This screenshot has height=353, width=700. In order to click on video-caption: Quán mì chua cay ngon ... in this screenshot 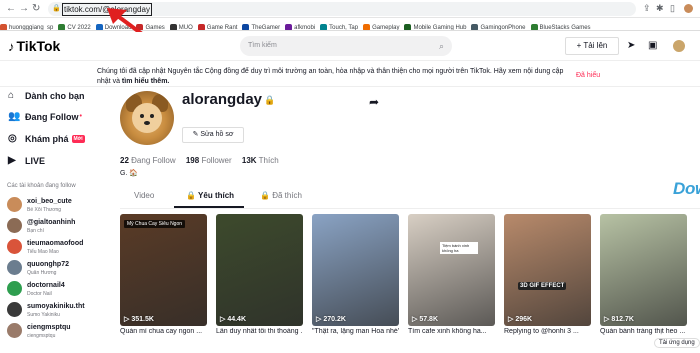, I will do `click(163, 331)`.